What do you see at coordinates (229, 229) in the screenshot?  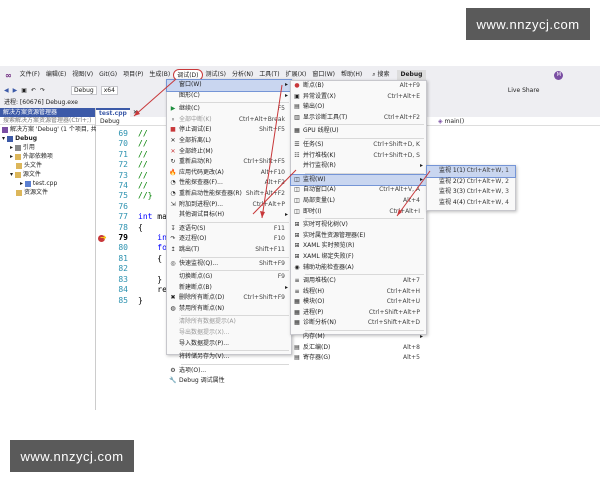 I see `debug-menu-item-15: ↧ 逐语句(S) F11` at bounding box center [229, 229].